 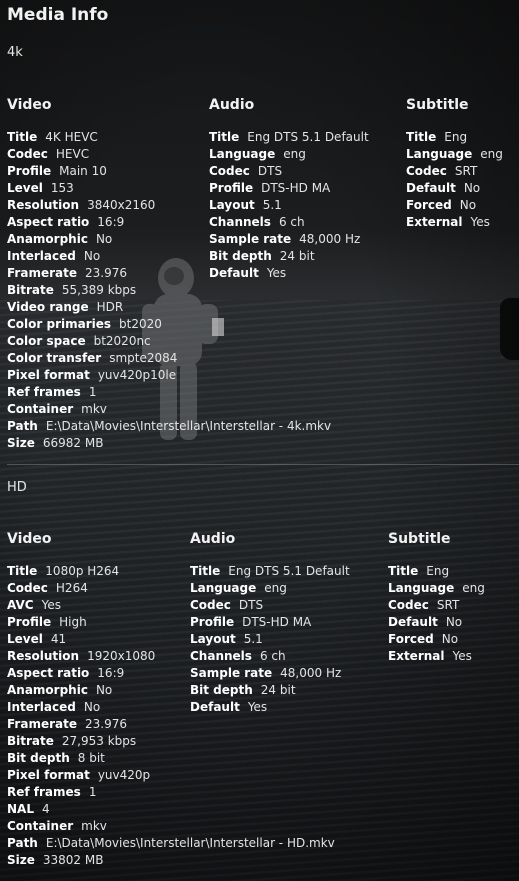 I want to click on section-divider, so click(x=263, y=464).